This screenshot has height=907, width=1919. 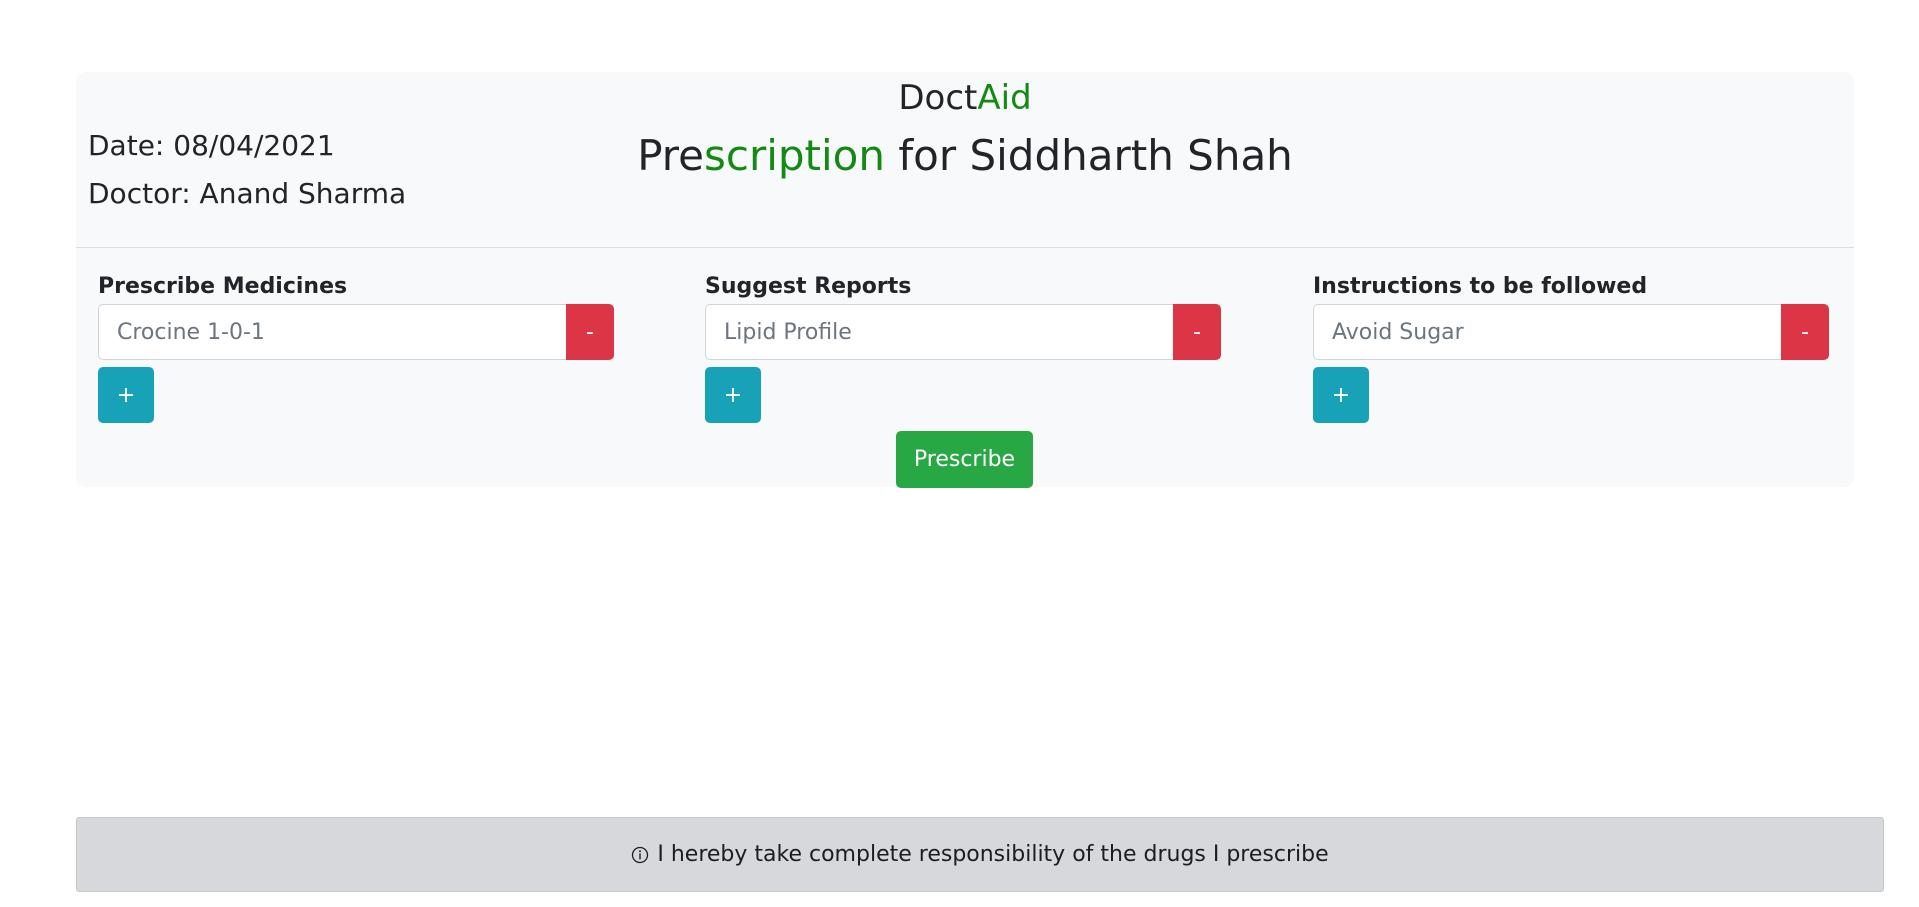 I want to click on remove-medicine-button: -, so click(x=590, y=332).